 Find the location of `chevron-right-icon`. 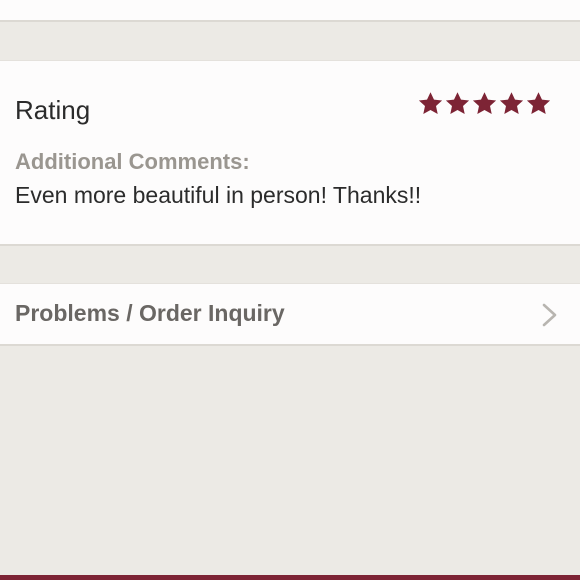

chevron-right-icon is located at coordinates (549, 315).